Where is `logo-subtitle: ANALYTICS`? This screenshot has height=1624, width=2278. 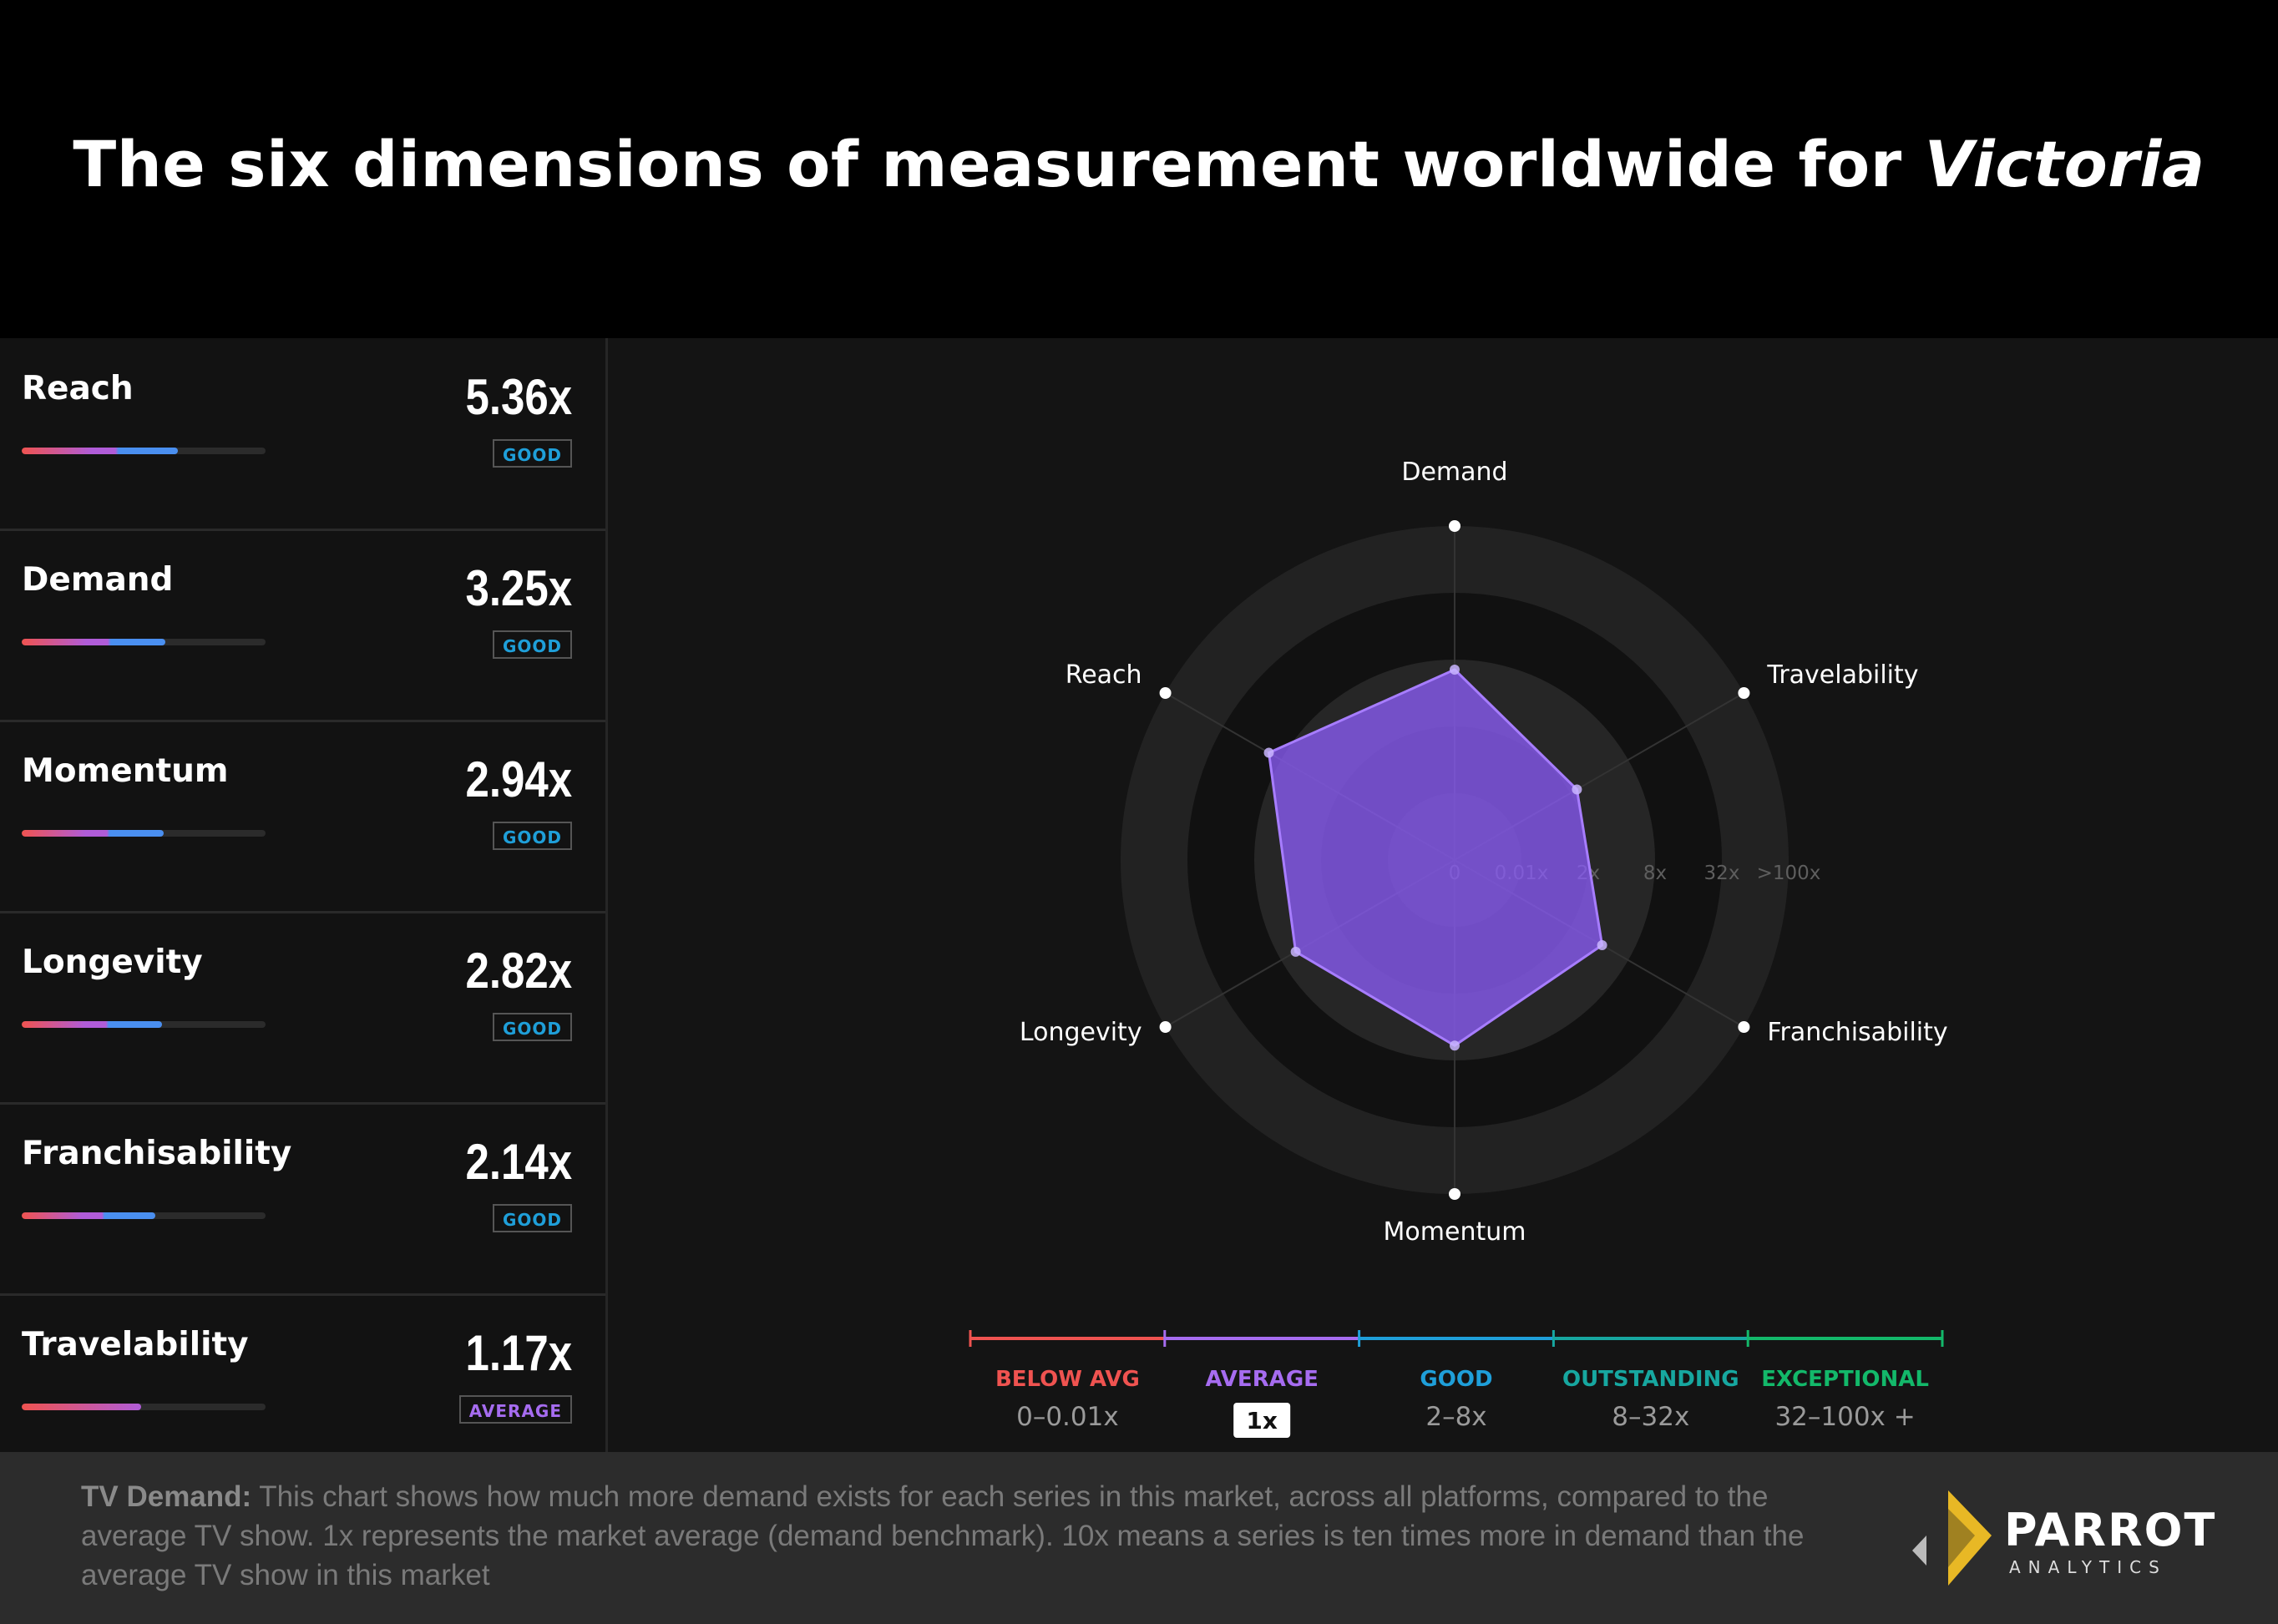
logo-subtitle: ANALYTICS is located at coordinates (2088, 1567).